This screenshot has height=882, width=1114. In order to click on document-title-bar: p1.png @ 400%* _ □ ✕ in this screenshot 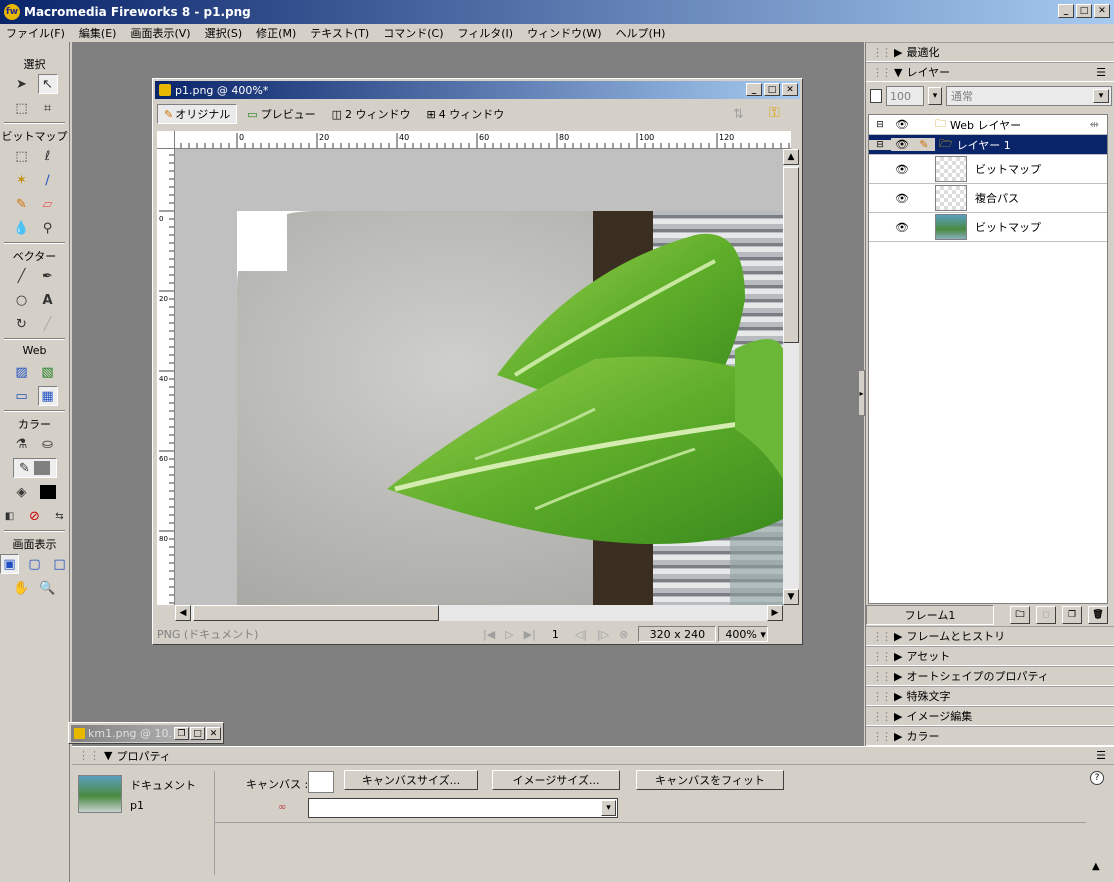, I will do `click(477, 90)`.